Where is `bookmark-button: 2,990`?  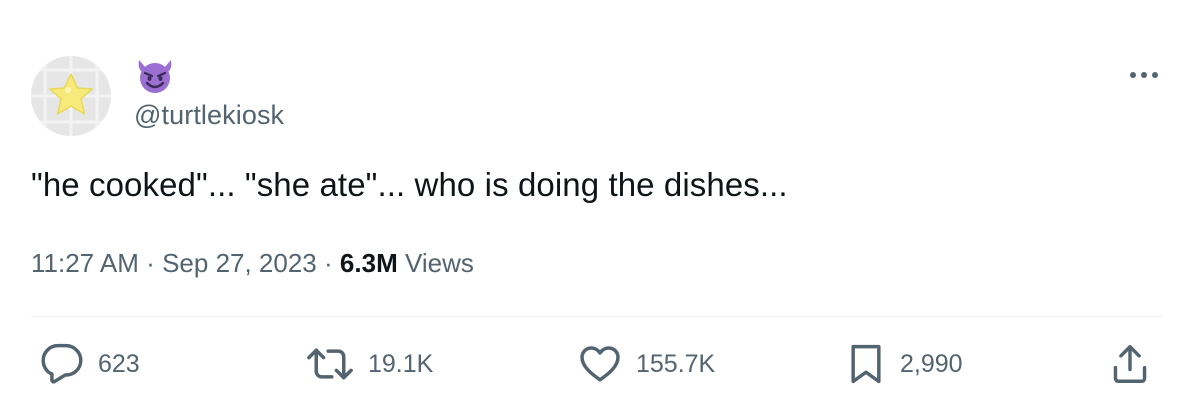 bookmark-button: 2,990 is located at coordinates (904, 364).